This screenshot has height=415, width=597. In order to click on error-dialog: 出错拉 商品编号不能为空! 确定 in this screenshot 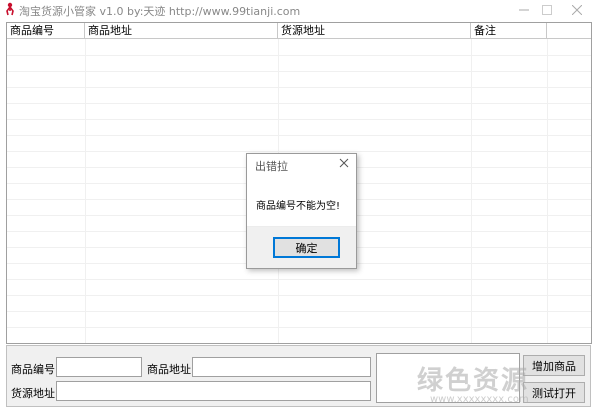, I will do `click(301, 211)`.